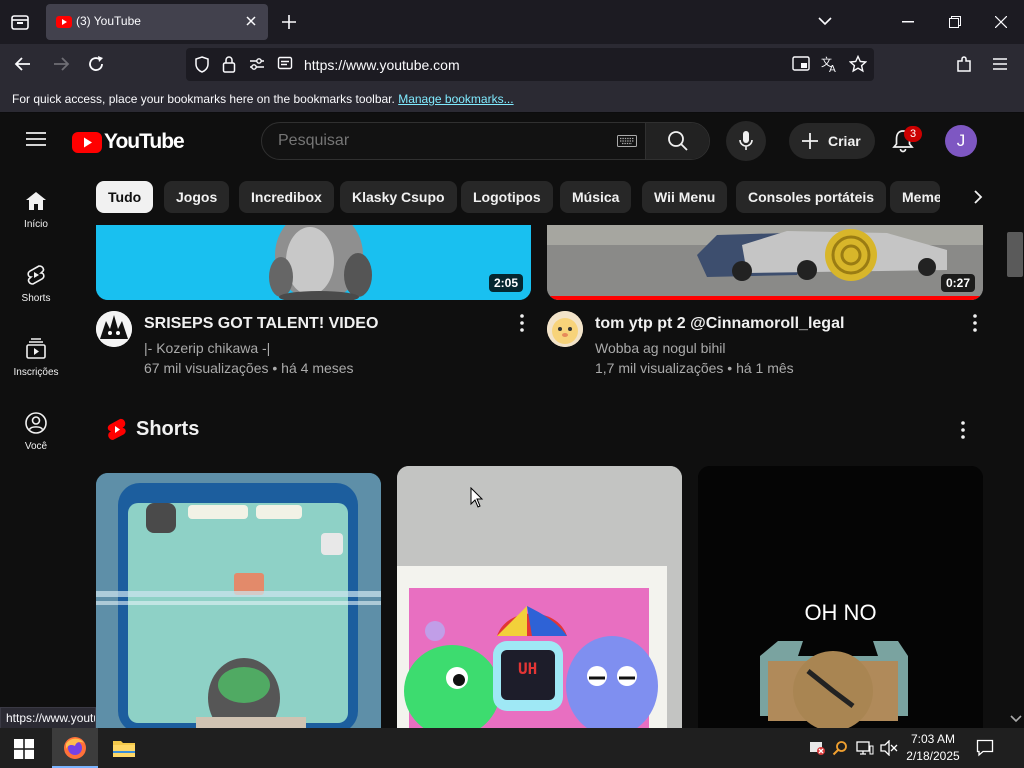  I want to click on chip-handheld-consoles: Consoles portáteis, so click(811, 197).